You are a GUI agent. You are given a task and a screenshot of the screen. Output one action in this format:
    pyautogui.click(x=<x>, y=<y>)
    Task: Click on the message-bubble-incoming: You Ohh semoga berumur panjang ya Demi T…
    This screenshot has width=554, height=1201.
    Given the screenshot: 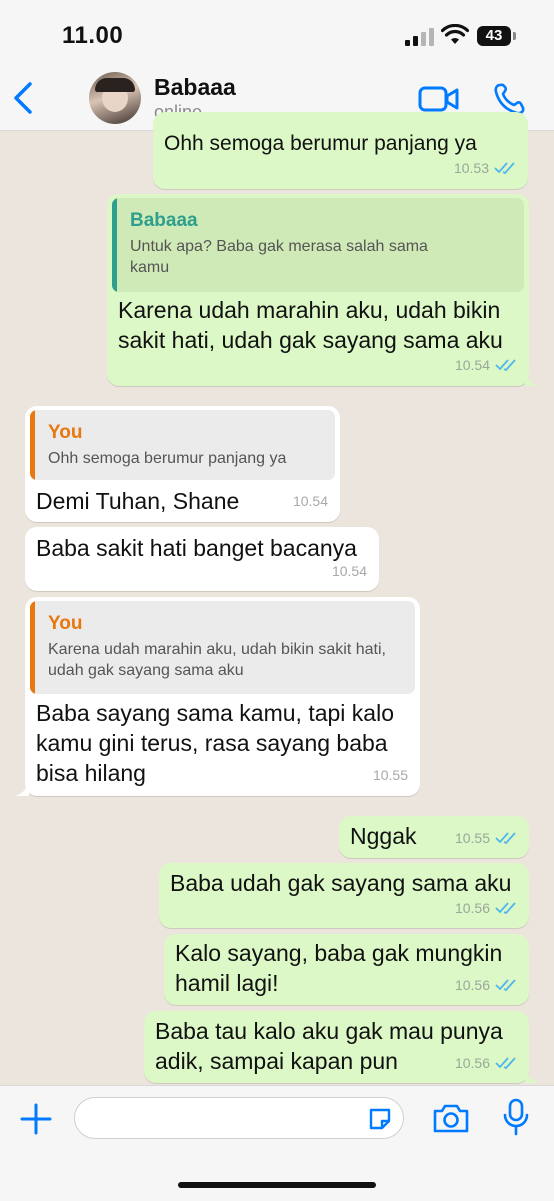 What is the action you would take?
    pyautogui.click(x=182, y=464)
    